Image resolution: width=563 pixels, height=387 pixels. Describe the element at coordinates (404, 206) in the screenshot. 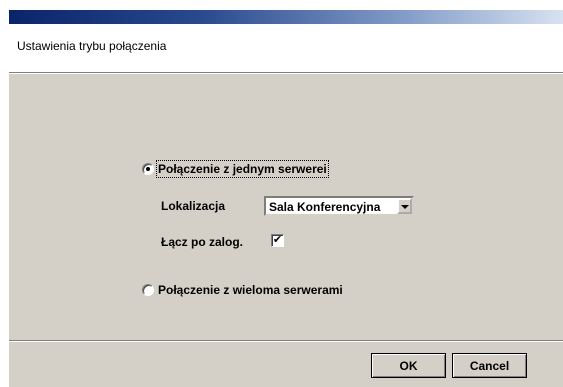

I see `chevron-down-icon` at that location.